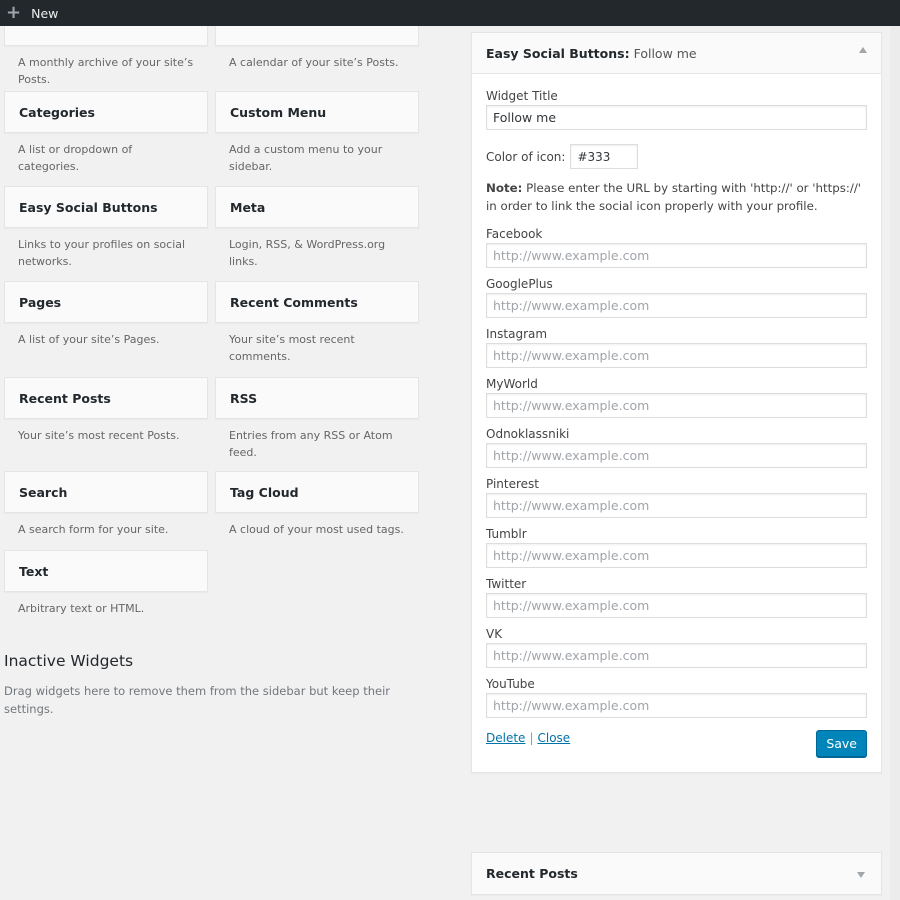  Describe the element at coordinates (316, 529) in the screenshot. I see `widget-description: A cloud of your most used tags.` at that location.